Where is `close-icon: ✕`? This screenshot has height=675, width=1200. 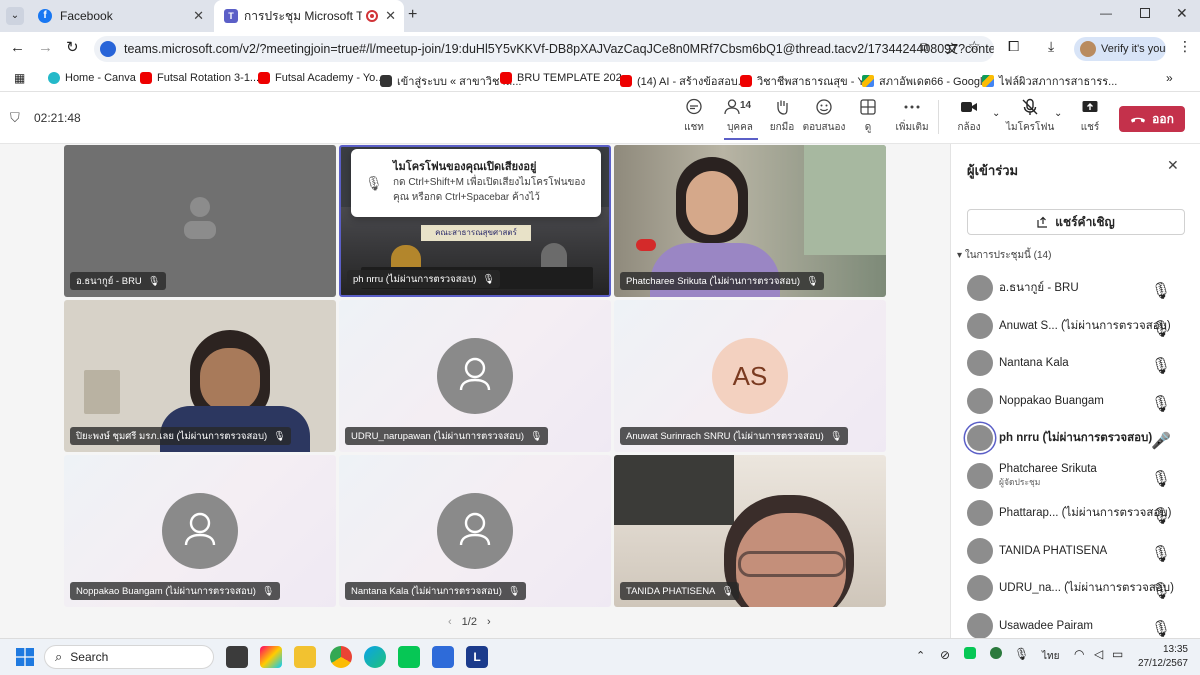 close-icon: ✕ is located at coordinates (1173, 165).